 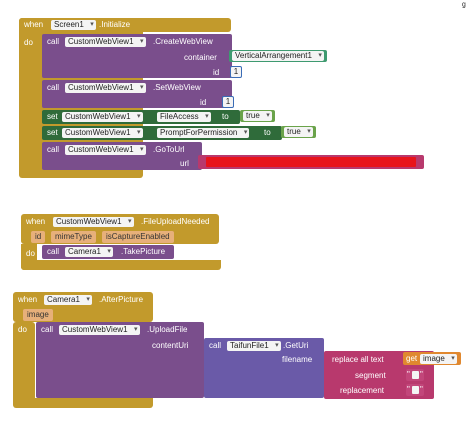 What do you see at coordinates (38, 315) in the screenshot?
I see `param-image: image` at bounding box center [38, 315].